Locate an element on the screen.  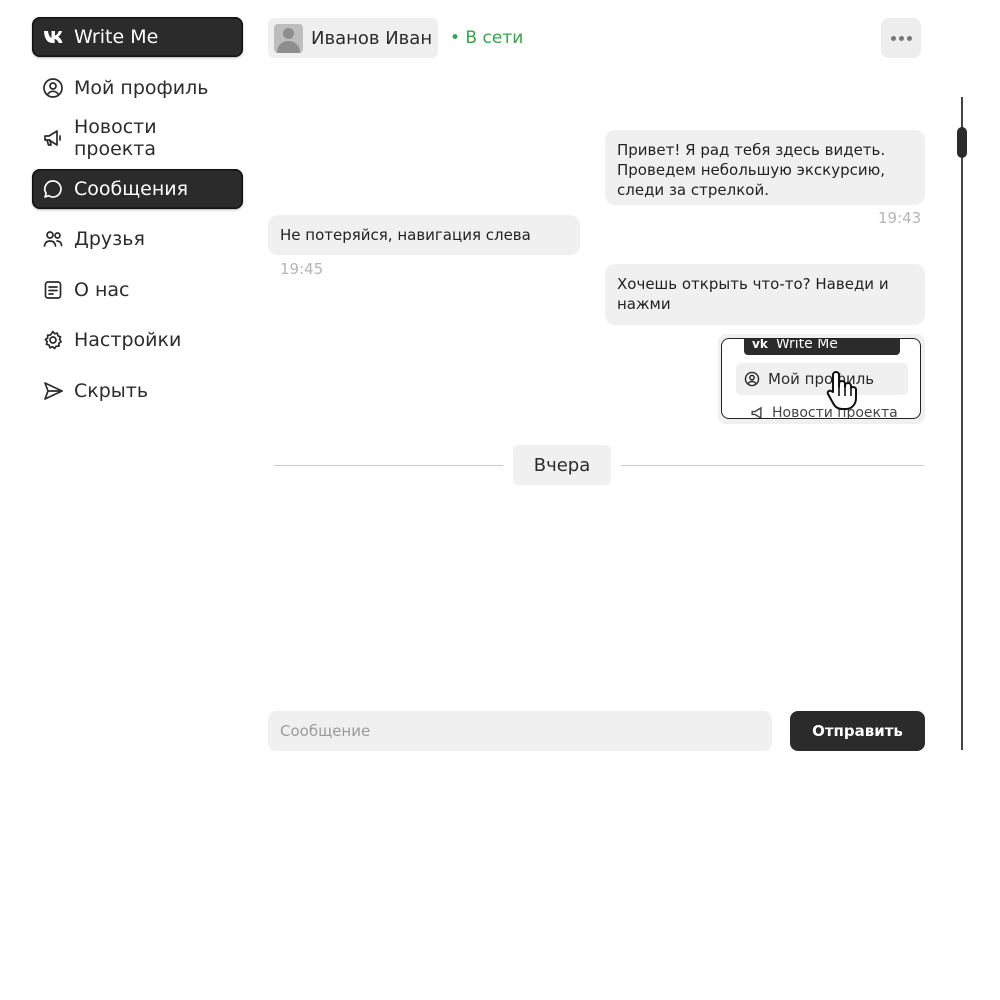
message-bubble-incoming: Хочешь открыть что-то? Наведи и нажми is located at coordinates (765, 294).